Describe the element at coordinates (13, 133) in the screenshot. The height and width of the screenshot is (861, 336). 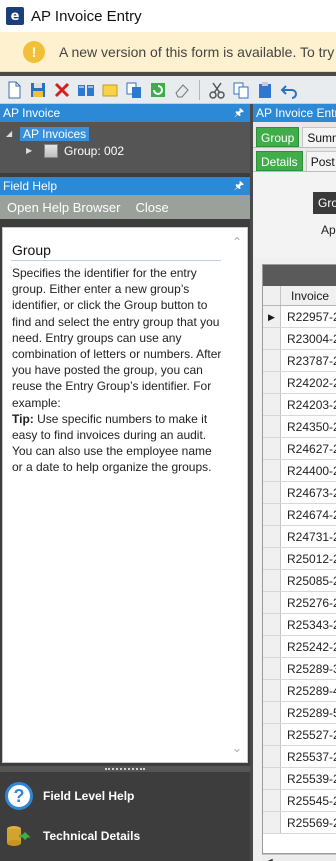
I see `collapse-arrow-icon: ◢` at that location.